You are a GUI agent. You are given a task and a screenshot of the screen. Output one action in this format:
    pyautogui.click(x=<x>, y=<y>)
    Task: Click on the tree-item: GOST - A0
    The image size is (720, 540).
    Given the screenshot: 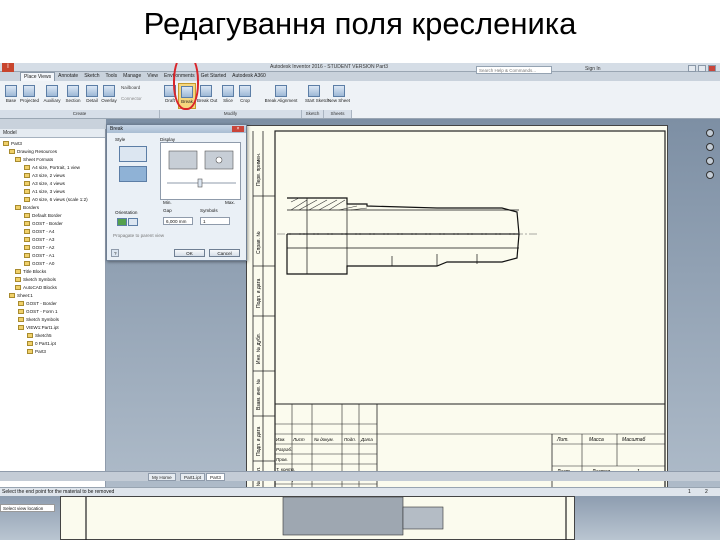 What is the action you would take?
    pyautogui.click(x=39, y=263)
    